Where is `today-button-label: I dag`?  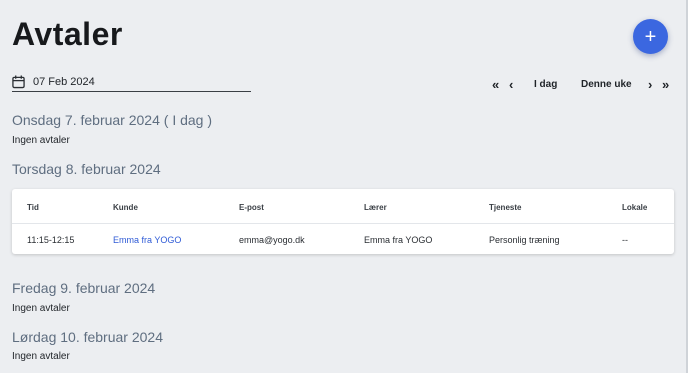 today-button-label: I dag is located at coordinates (546, 84).